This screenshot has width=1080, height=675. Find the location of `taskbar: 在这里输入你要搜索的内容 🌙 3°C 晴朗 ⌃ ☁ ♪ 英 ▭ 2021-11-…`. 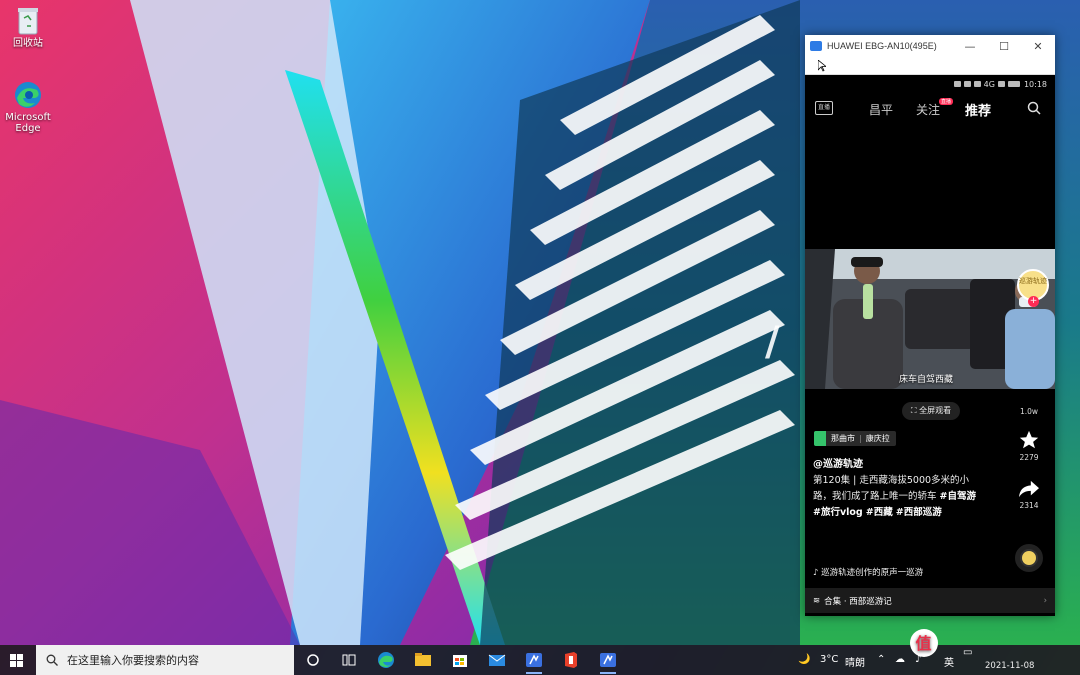

taskbar: 在这里输入你要搜索的内容 🌙 3°C 晴朗 ⌃ ☁ ♪ 英 ▭ 2021-11-… is located at coordinates (540, 652).